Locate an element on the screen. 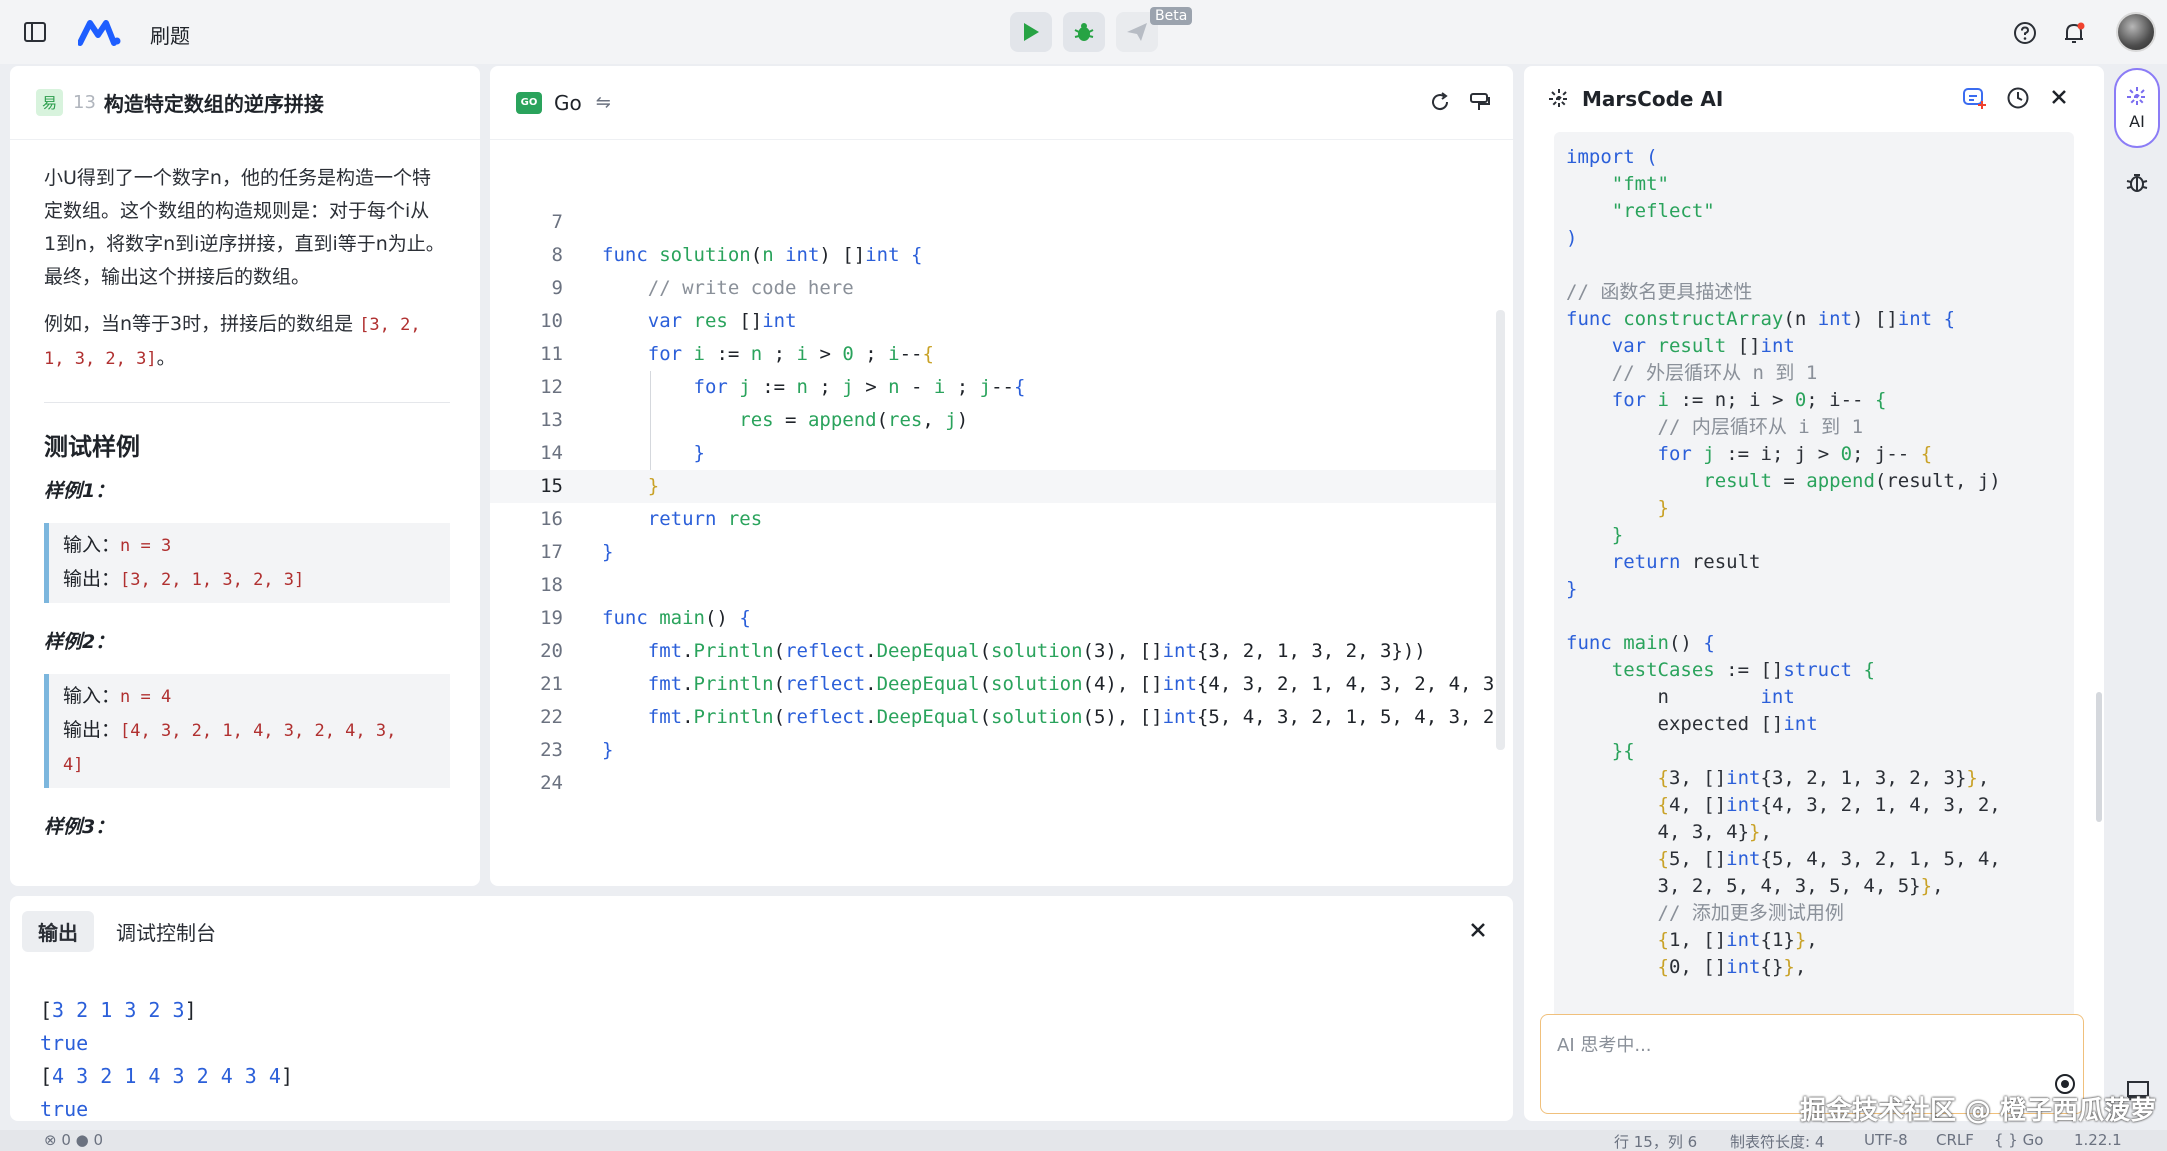 This screenshot has width=2167, height=1151. line-ending: CRLF is located at coordinates (1955, 1140).